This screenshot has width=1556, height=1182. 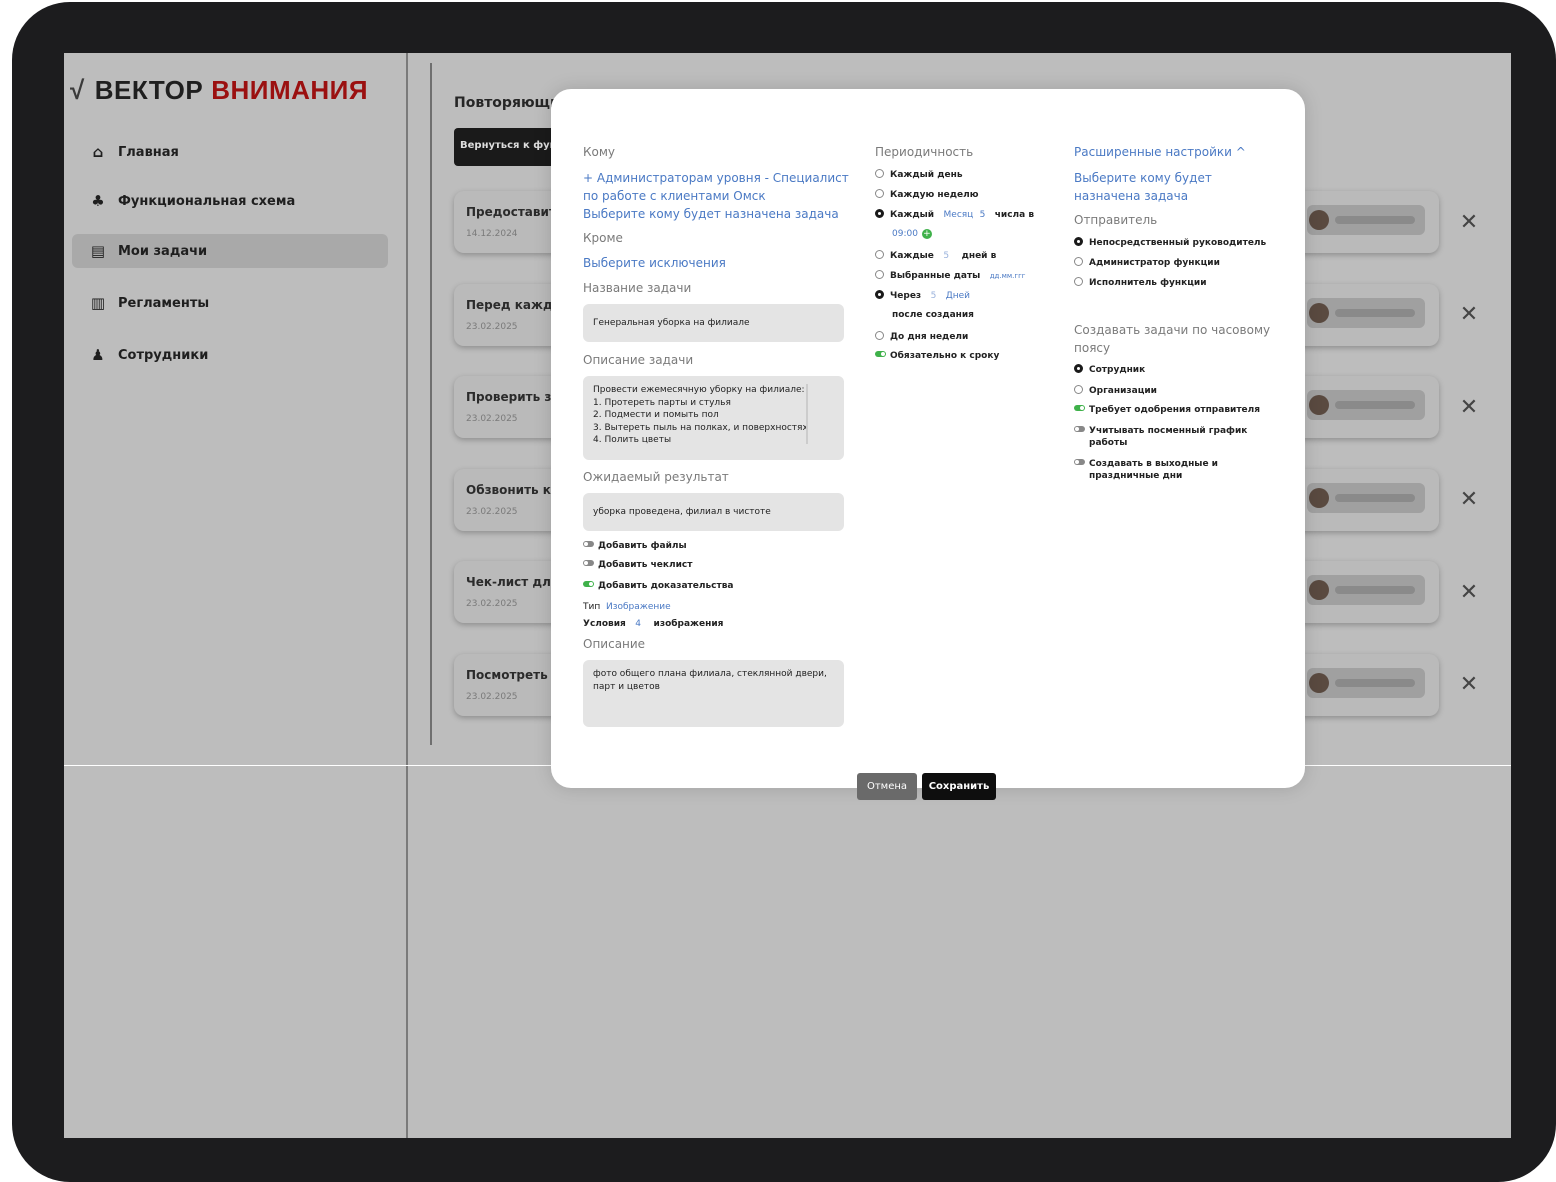 I want to click on desc-label: Описание задачи, so click(x=638, y=360).